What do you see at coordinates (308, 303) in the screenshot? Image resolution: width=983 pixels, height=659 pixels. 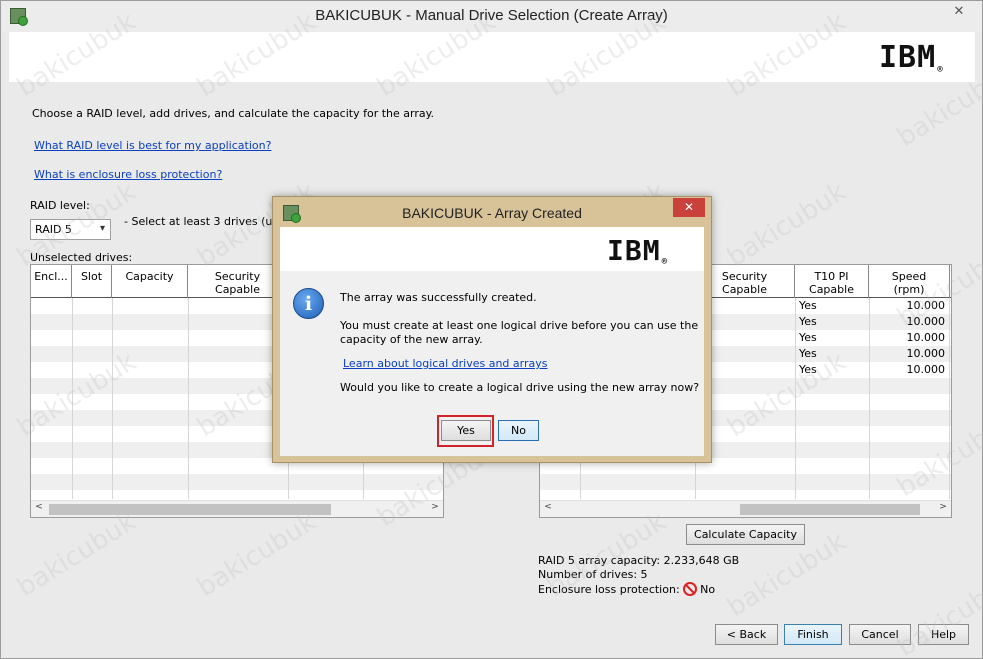 I see `info-icon: i` at bounding box center [308, 303].